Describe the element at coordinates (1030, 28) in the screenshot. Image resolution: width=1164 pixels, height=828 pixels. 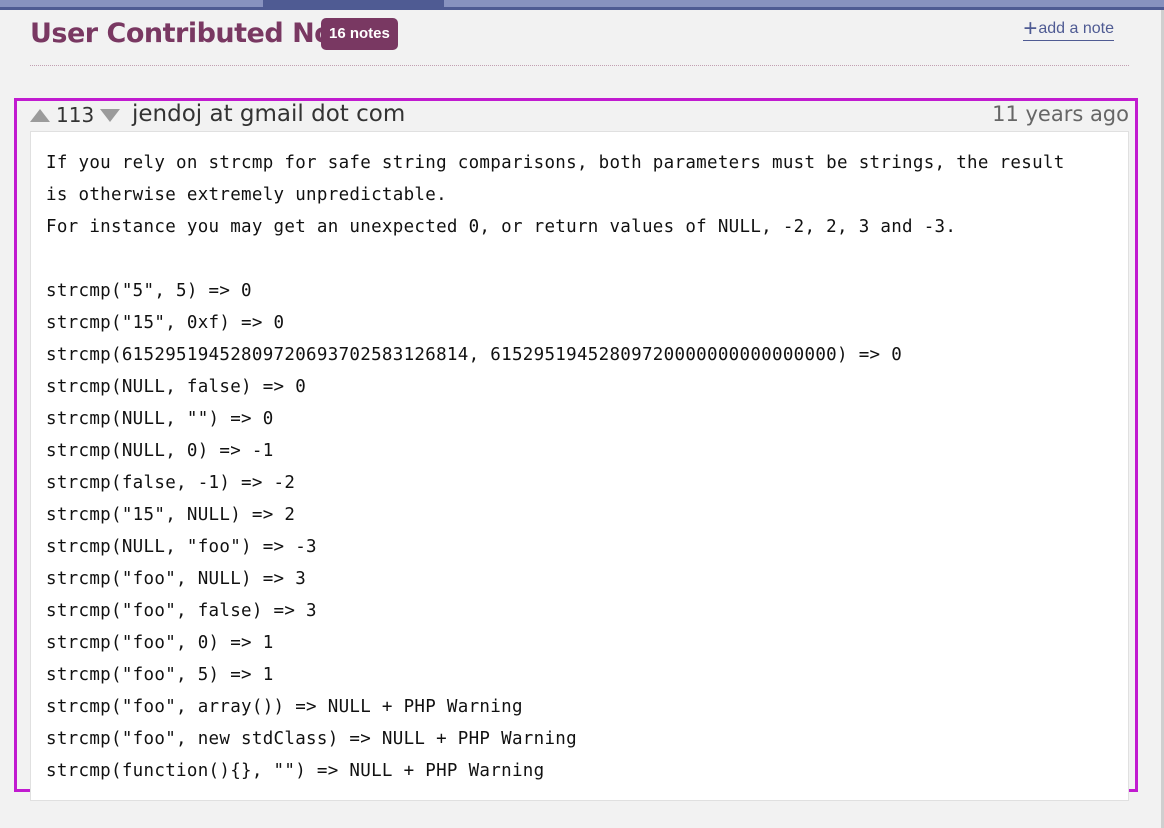
I see `plus-icon: +` at that location.